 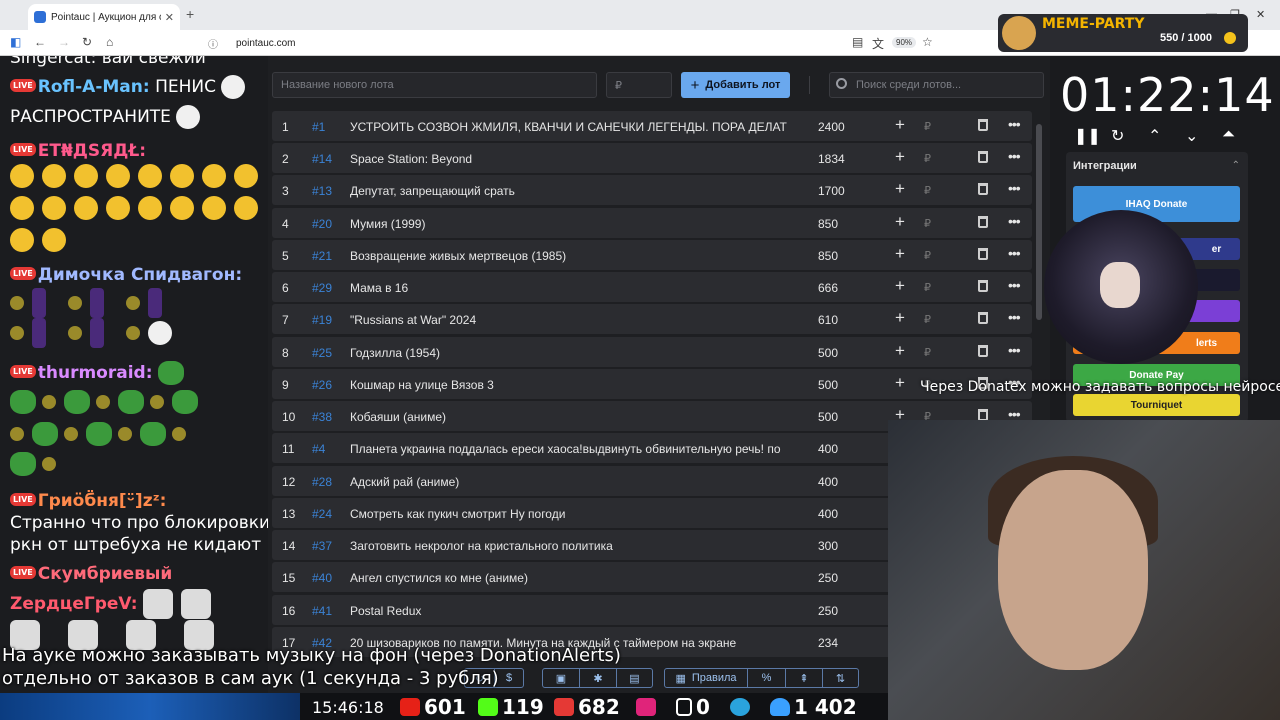 I want to click on meme-party-widget: MEME-PARTY 550 / 1000, so click(x=1123, y=33).